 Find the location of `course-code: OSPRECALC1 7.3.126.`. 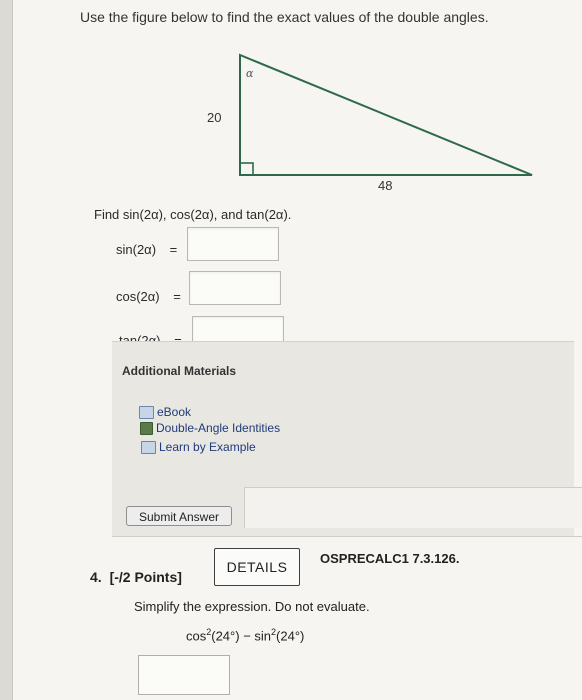

course-code: OSPRECALC1 7.3.126. is located at coordinates (390, 558).